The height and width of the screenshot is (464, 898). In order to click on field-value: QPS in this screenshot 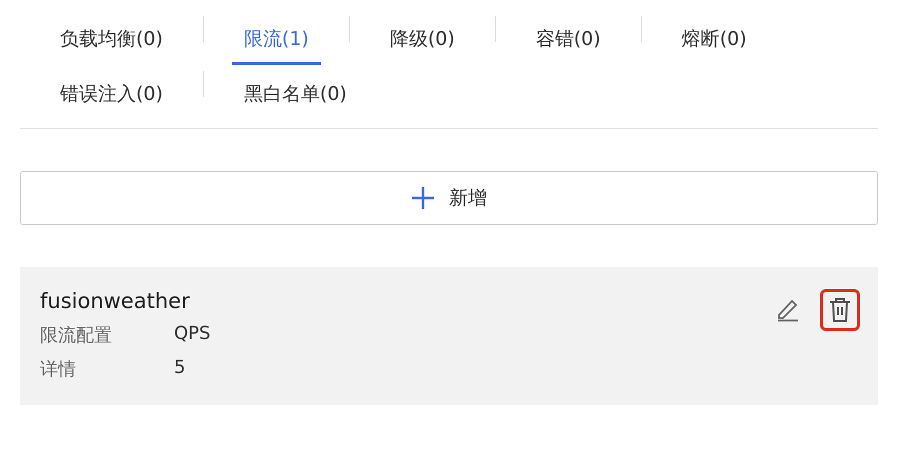, I will do `click(192, 334)`.